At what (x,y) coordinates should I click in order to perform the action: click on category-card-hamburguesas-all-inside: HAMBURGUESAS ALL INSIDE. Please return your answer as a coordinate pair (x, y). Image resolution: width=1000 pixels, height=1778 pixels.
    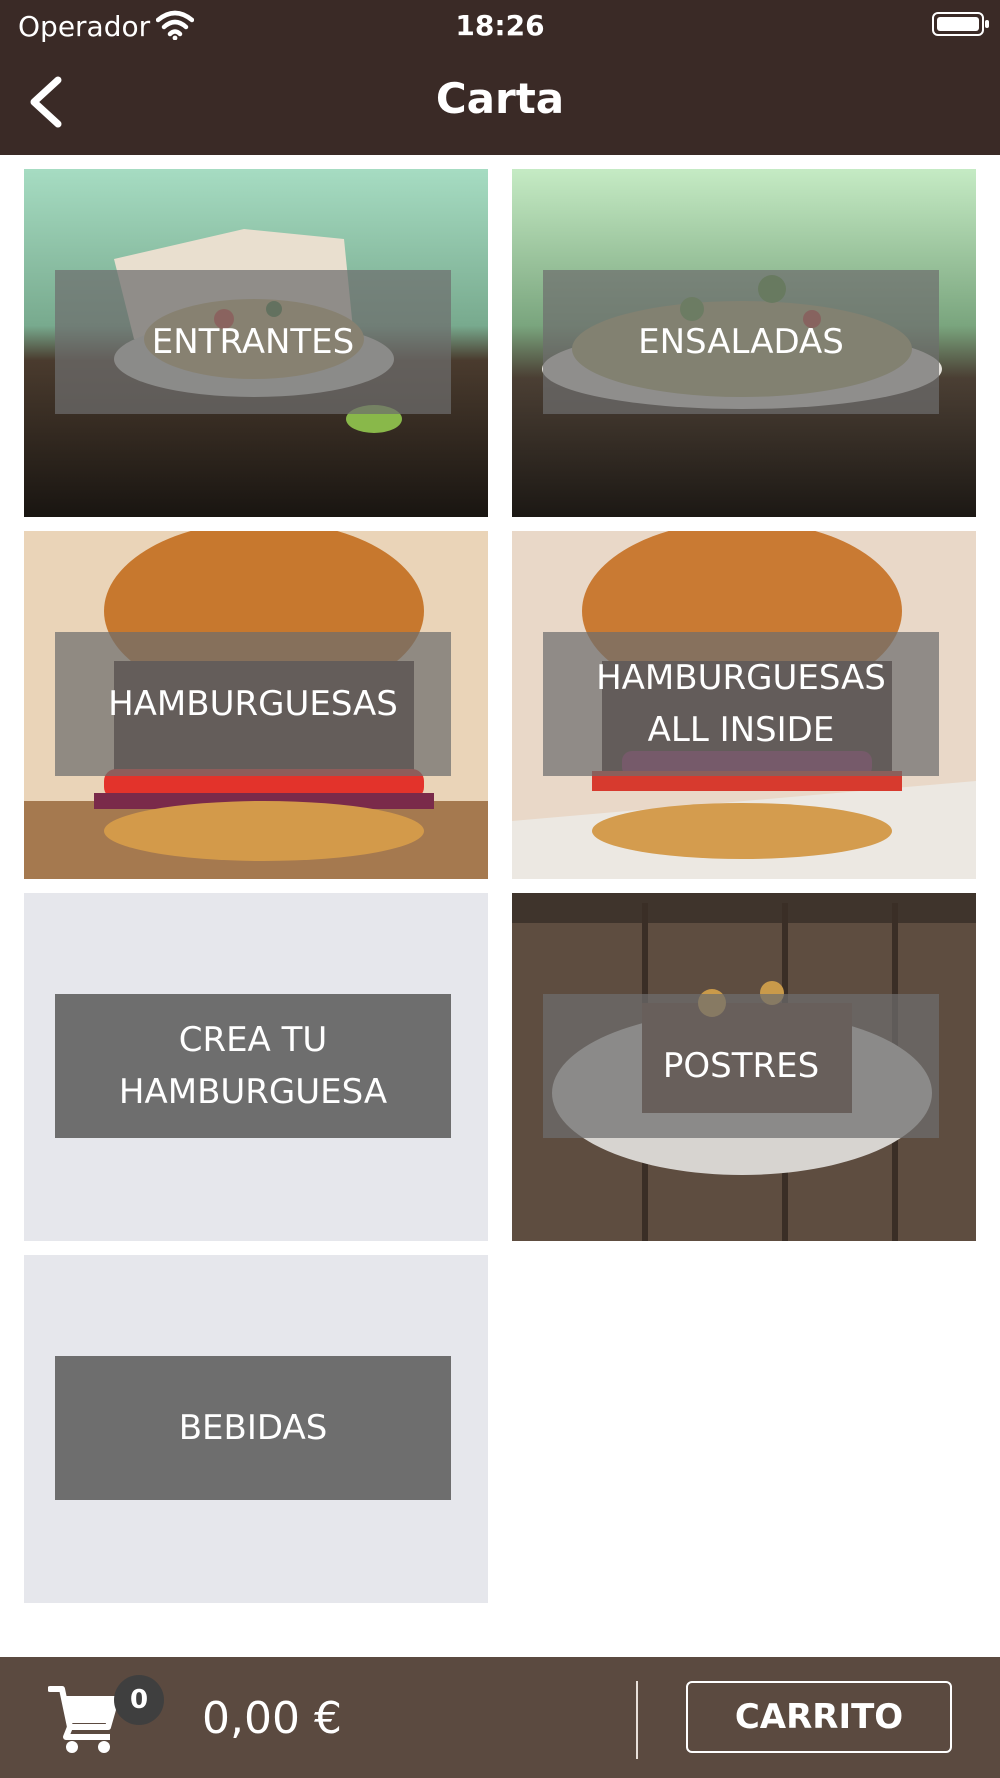
    Looking at the image, I should click on (744, 705).